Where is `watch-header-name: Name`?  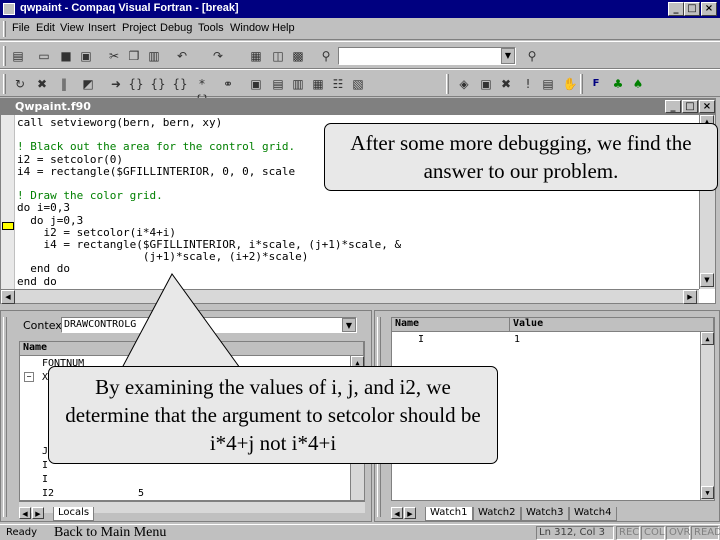
watch-header-name: Name is located at coordinates (451, 325).